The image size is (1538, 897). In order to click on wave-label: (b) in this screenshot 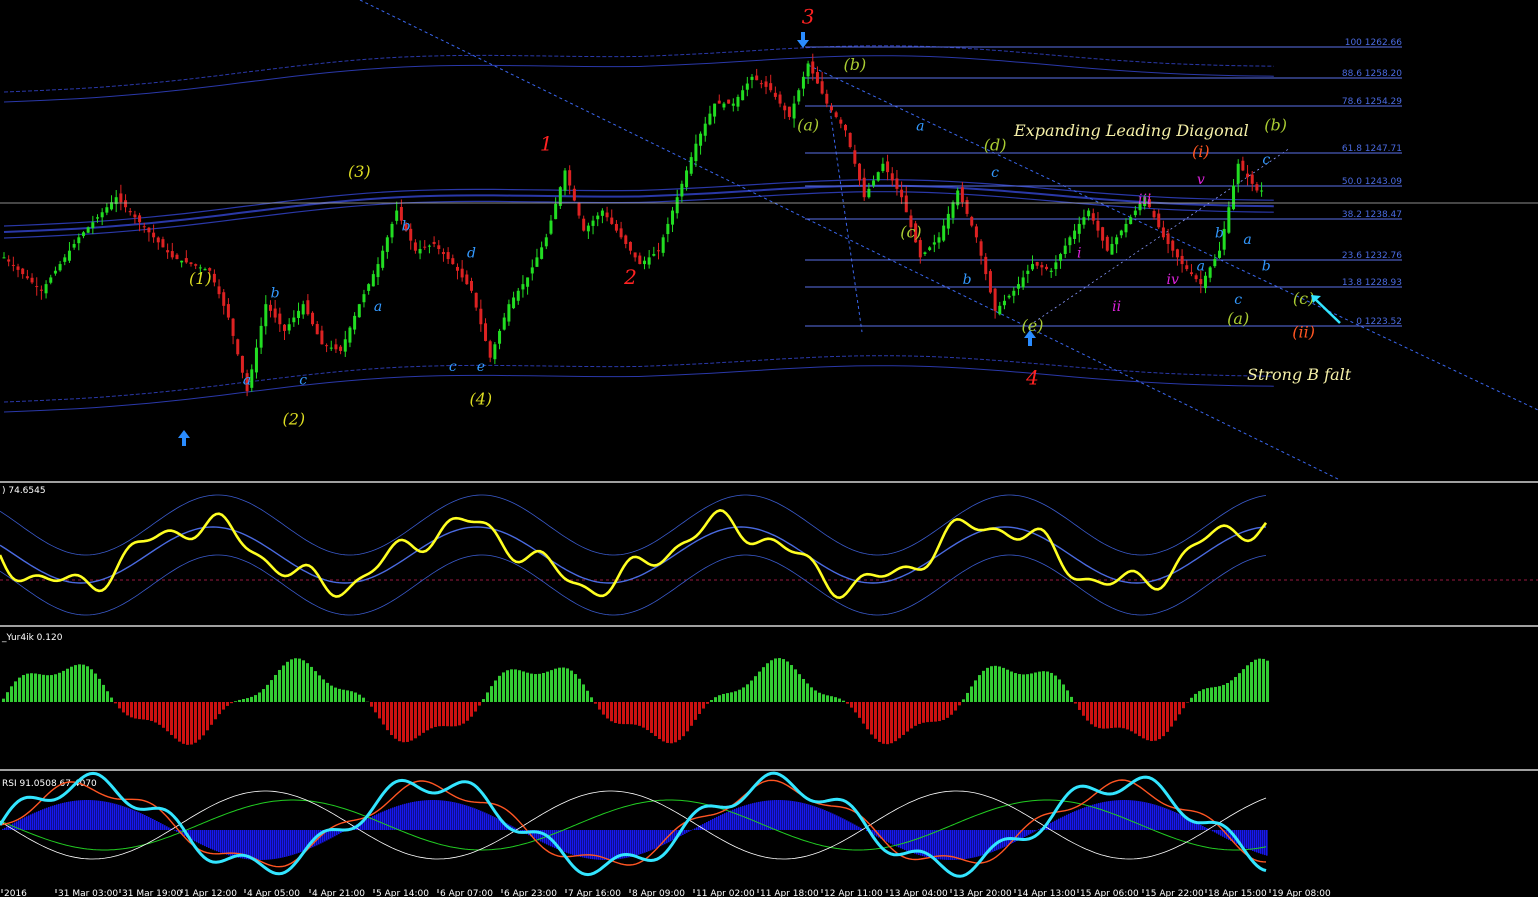, I will do `click(854, 64)`.